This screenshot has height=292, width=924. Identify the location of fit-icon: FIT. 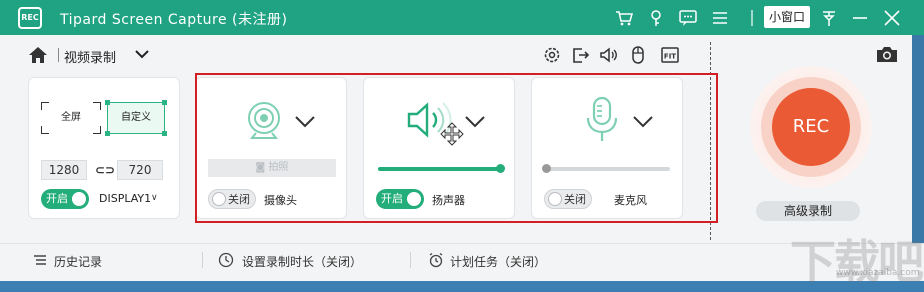
(670, 55).